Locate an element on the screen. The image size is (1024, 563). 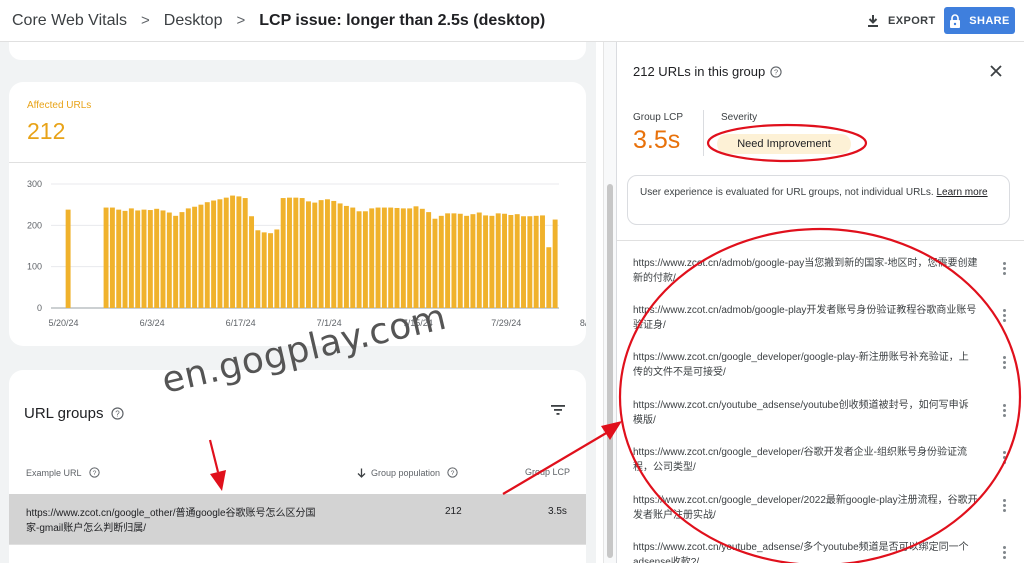
breadcrumb-core-web-vitals: Core Web Vitals is located at coordinates (69, 21).